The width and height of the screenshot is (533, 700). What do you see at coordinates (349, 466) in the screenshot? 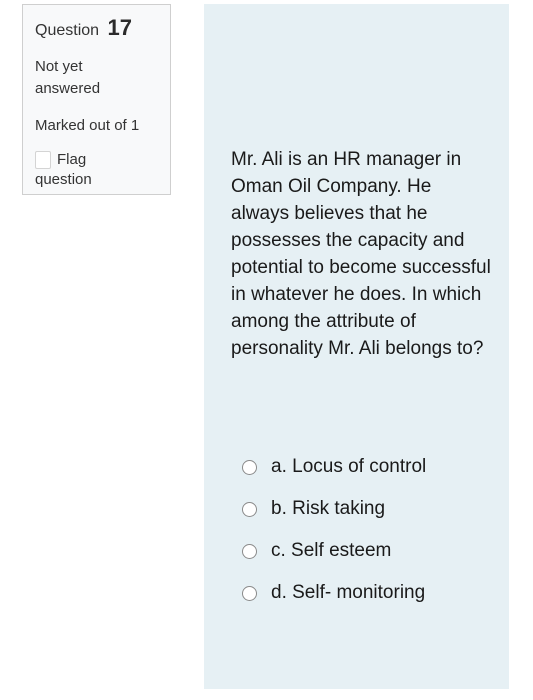
I see `answer-label: a. Locus of control` at bounding box center [349, 466].